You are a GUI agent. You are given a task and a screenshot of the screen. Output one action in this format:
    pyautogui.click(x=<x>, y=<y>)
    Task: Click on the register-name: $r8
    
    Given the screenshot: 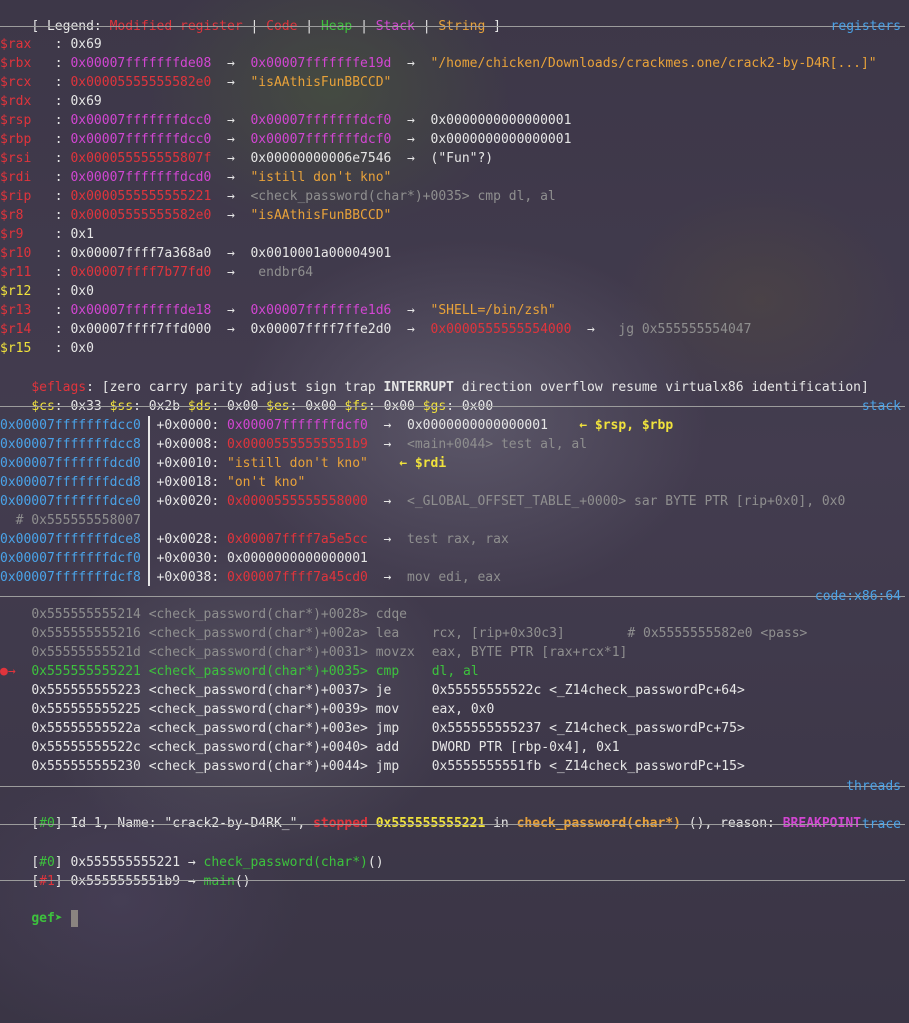 What is the action you would take?
    pyautogui.click(x=12, y=215)
    